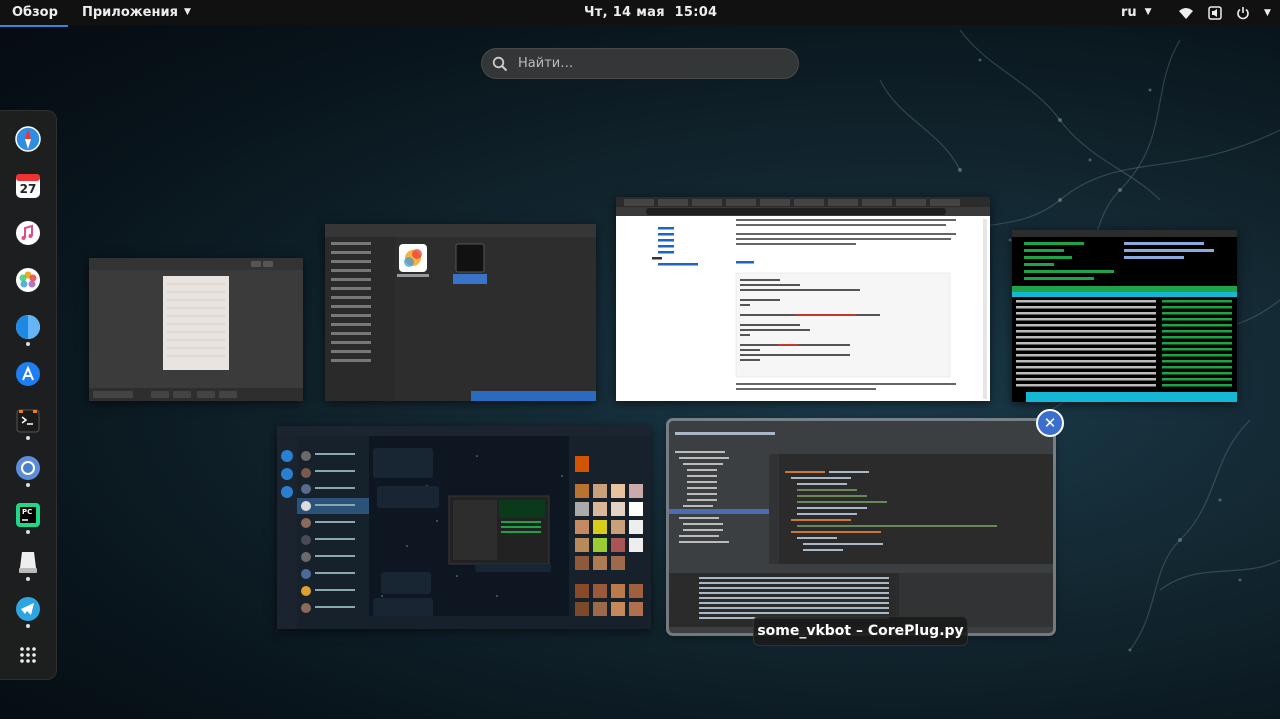 The height and width of the screenshot is (719, 1280). I want to click on dash-item-pycharm: PC, so click(28, 515).